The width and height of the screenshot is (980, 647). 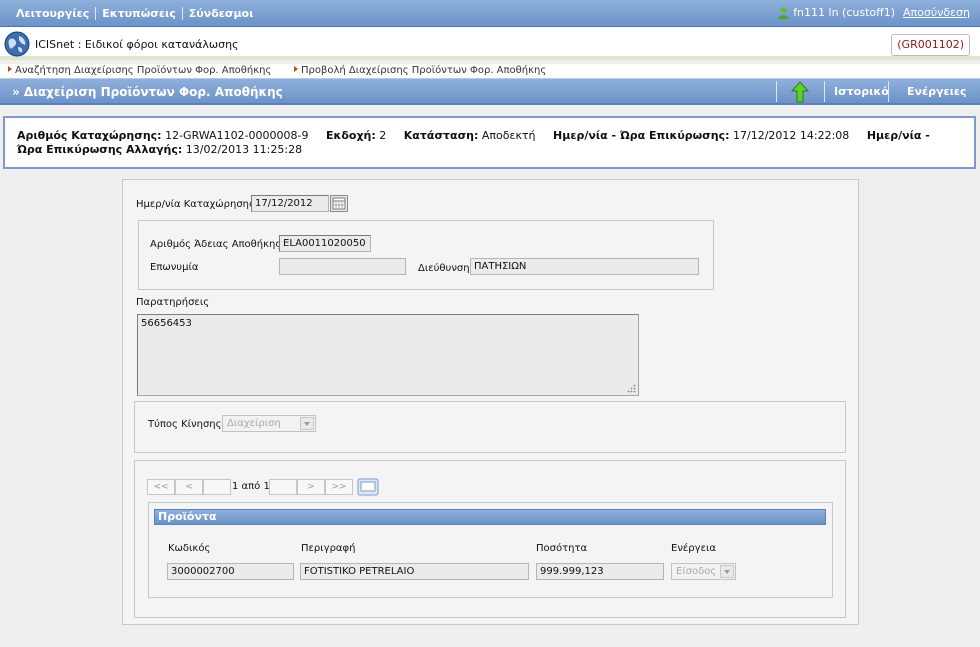 What do you see at coordinates (230, 571) in the screenshot?
I see `product-code-field: 3000002700` at bounding box center [230, 571].